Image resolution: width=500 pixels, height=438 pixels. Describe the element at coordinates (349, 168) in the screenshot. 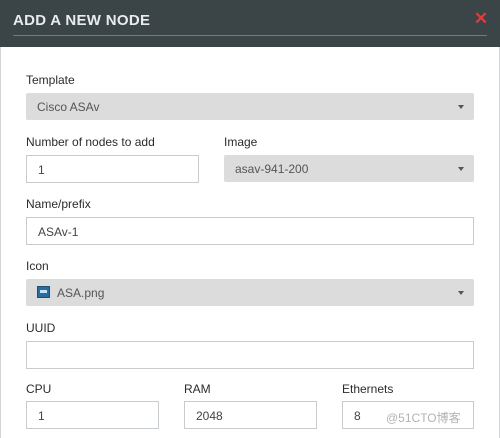

I see `image-select: asav-941-200` at that location.